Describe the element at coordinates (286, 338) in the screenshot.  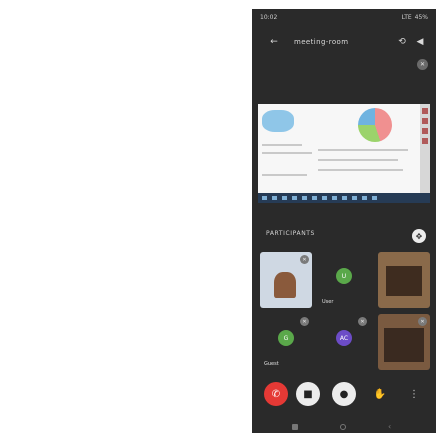
I see `avatar: G` at that location.